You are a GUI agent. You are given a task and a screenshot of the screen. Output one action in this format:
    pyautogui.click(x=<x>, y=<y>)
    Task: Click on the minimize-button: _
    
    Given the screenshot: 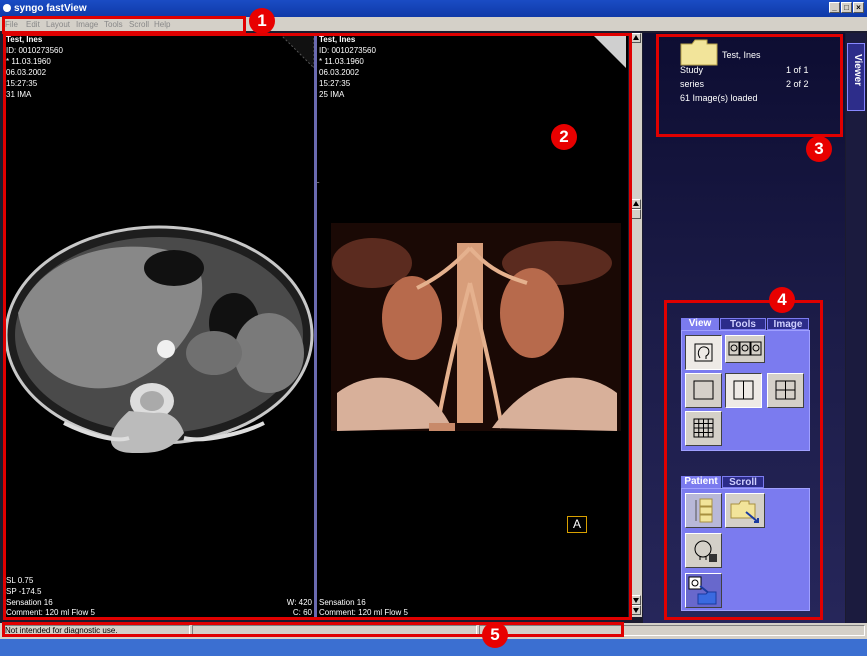 What is the action you would take?
    pyautogui.click(x=834, y=7)
    